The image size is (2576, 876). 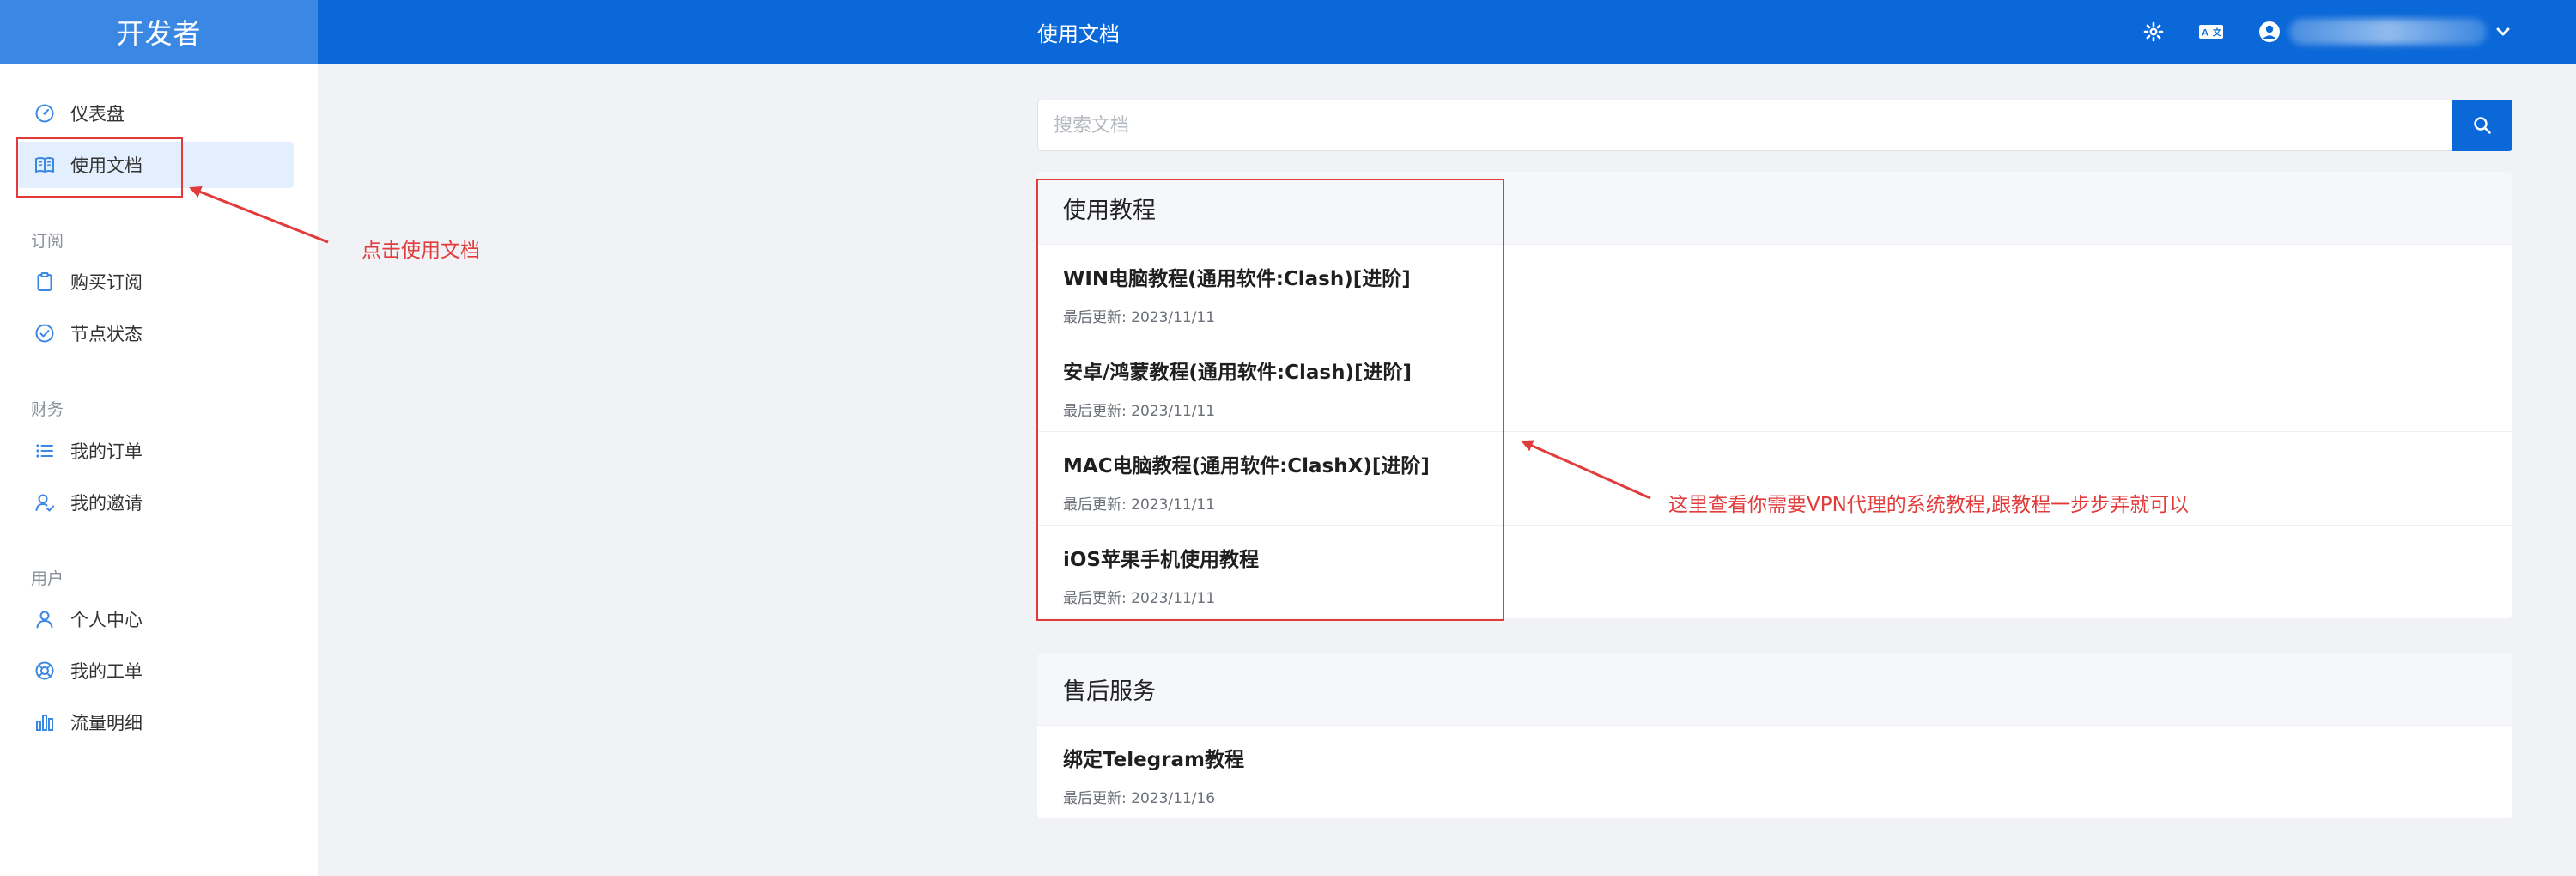 I want to click on sidebar-item-node-status: 节点状态, so click(x=155, y=333).